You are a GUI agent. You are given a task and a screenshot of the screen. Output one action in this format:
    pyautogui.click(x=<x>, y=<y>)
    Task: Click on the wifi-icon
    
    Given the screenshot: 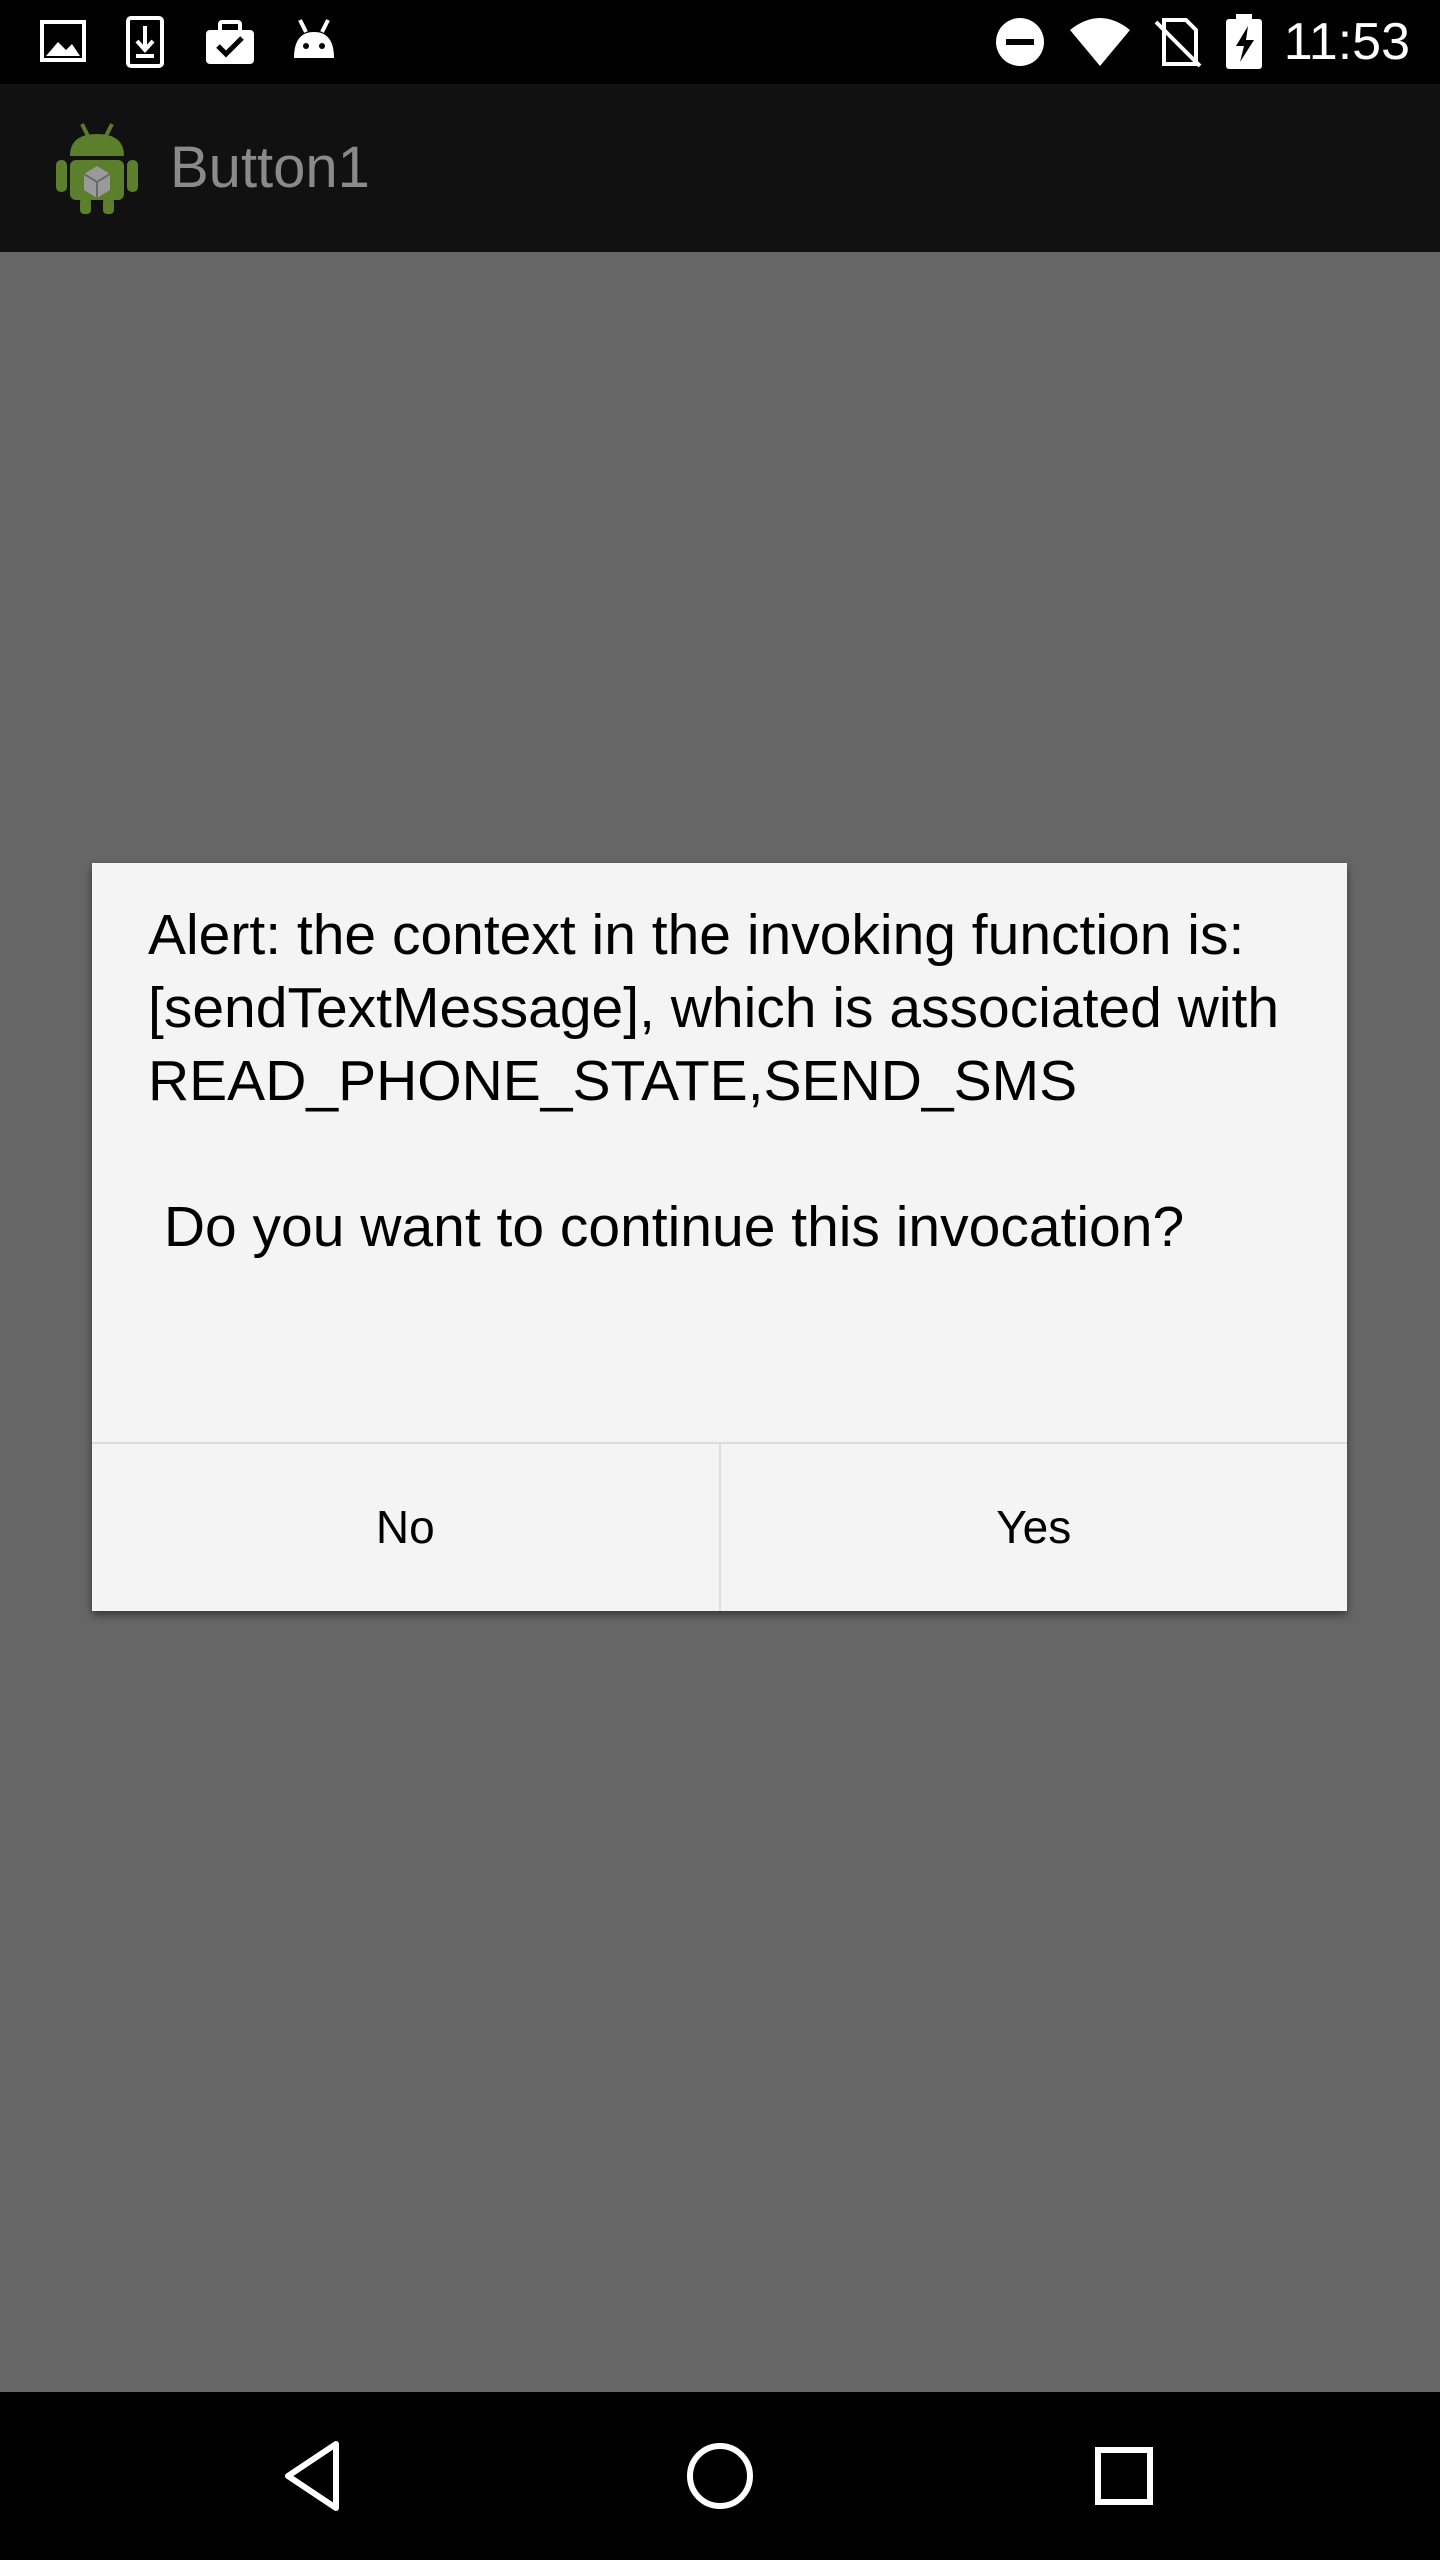 What is the action you would take?
    pyautogui.click(x=1100, y=42)
    